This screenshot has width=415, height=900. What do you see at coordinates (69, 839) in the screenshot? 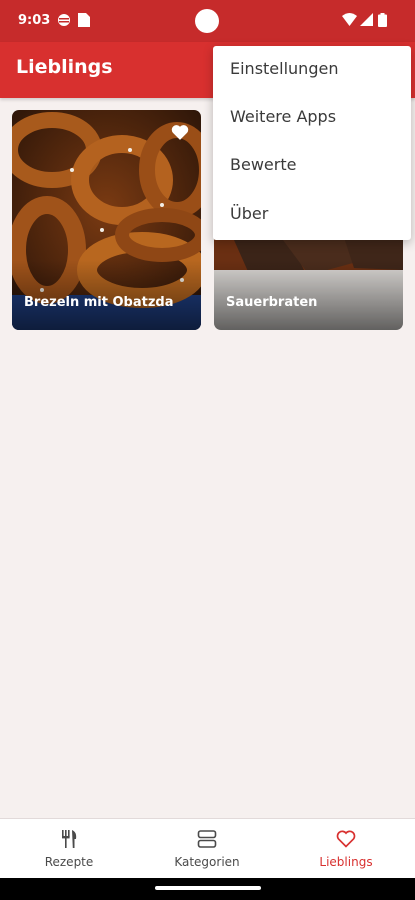
I see `fork-knife-icon` at bounding box center [69, 839].